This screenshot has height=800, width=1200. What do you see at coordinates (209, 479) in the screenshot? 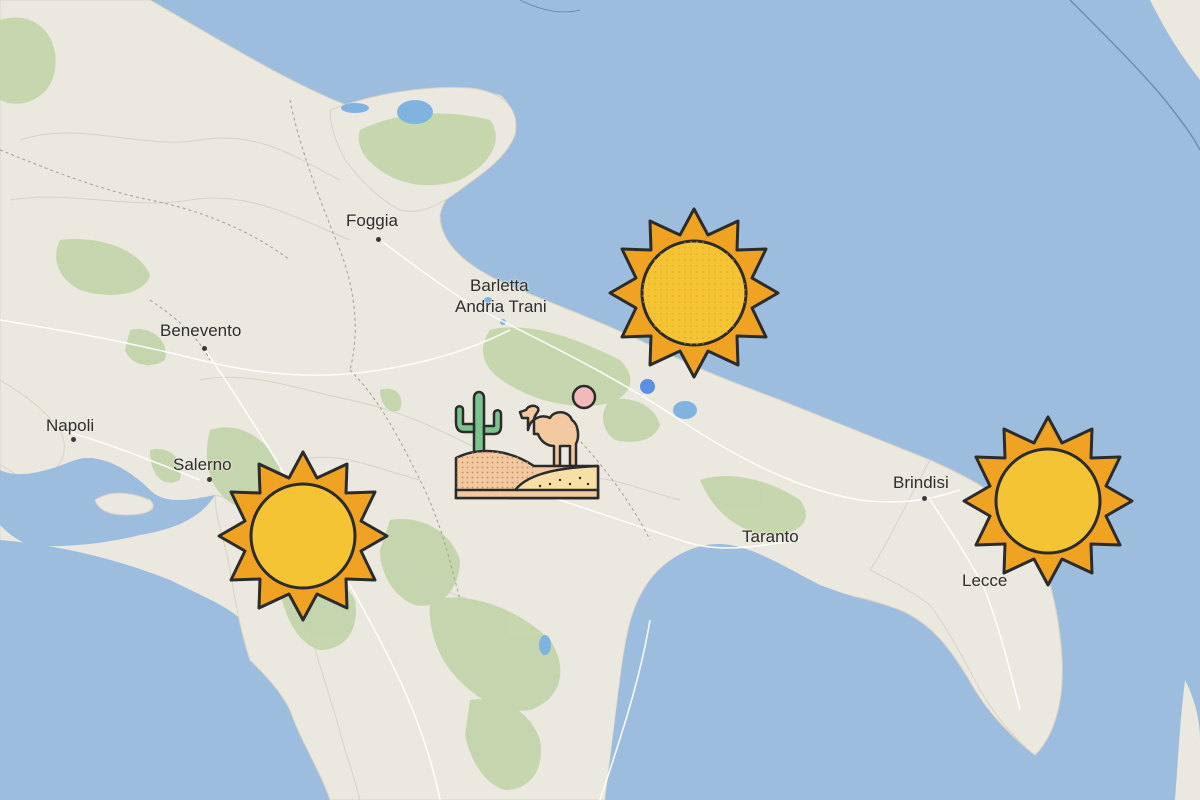
I see `city-dot-salerno` at bounding box center [209, 479].